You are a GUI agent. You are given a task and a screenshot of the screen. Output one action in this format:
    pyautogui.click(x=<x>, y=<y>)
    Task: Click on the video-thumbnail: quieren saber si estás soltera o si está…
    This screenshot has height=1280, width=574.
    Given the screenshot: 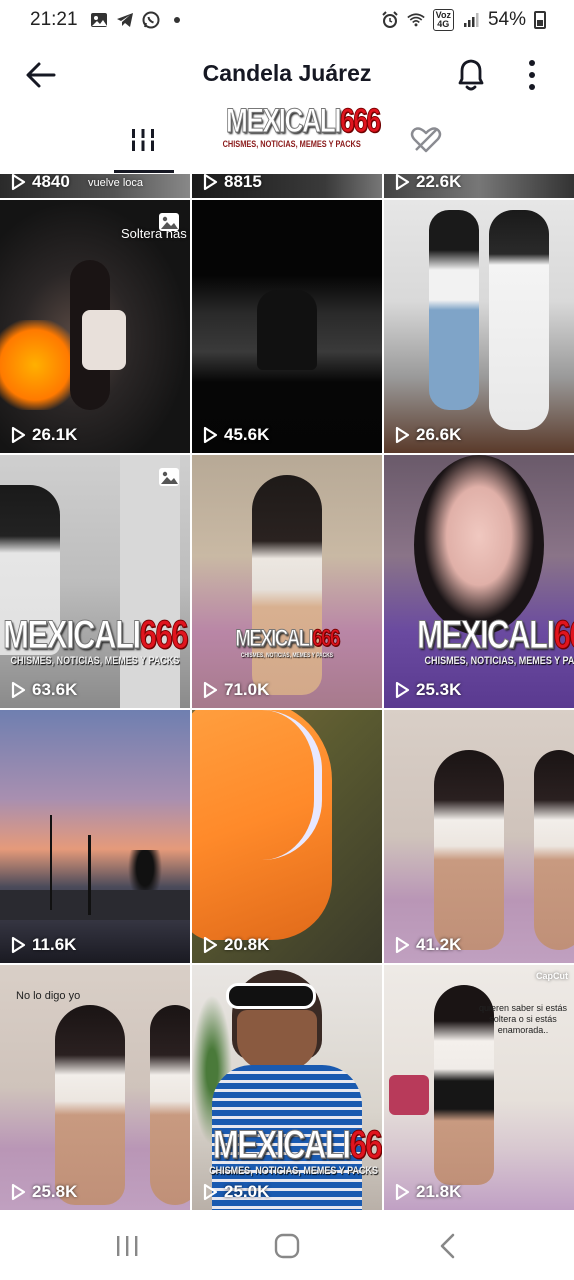 What is the action you would take?
    pyautogui.click(x=479, y=1087)
    